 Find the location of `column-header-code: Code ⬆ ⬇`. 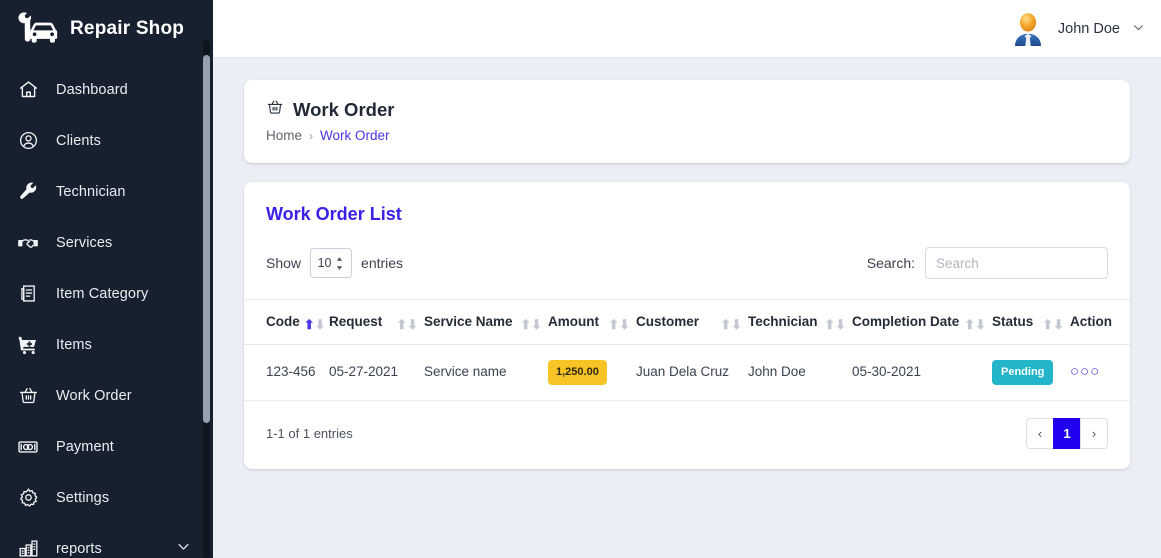

column-header-code: Code ⬆ ⬇ is located at coordinates (286, 322).